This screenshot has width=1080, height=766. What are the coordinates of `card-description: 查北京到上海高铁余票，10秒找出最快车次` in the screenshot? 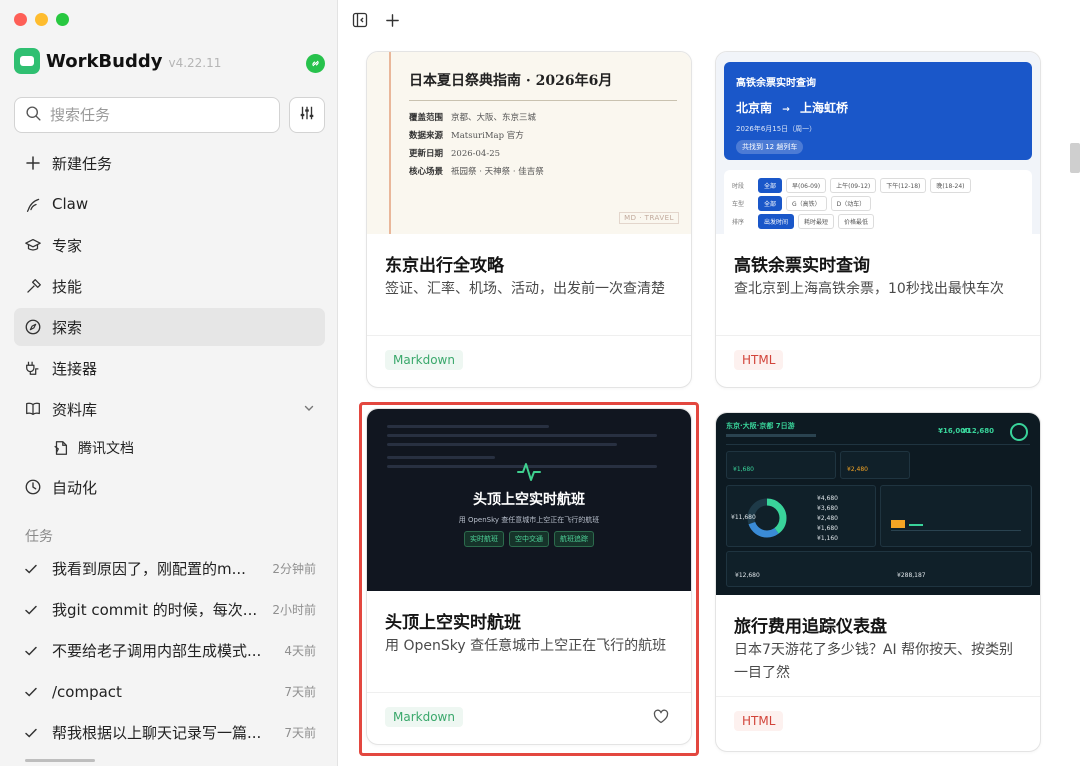 It's located at (869, 289).